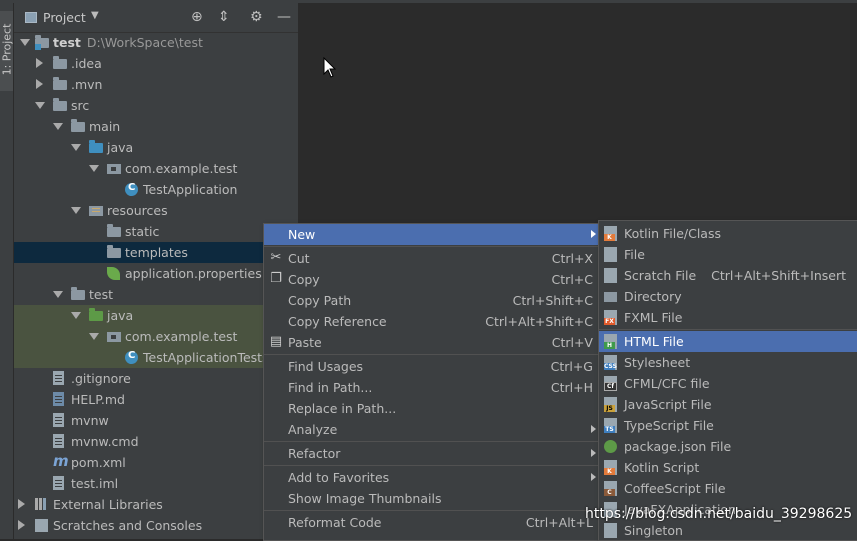 The height and width of the screenshot is (541, 857). Describe the element at coordinates (431, 366) in the screenshot. I see `menu-item-find-usages: Find Usages Ctrl+G` at that location.